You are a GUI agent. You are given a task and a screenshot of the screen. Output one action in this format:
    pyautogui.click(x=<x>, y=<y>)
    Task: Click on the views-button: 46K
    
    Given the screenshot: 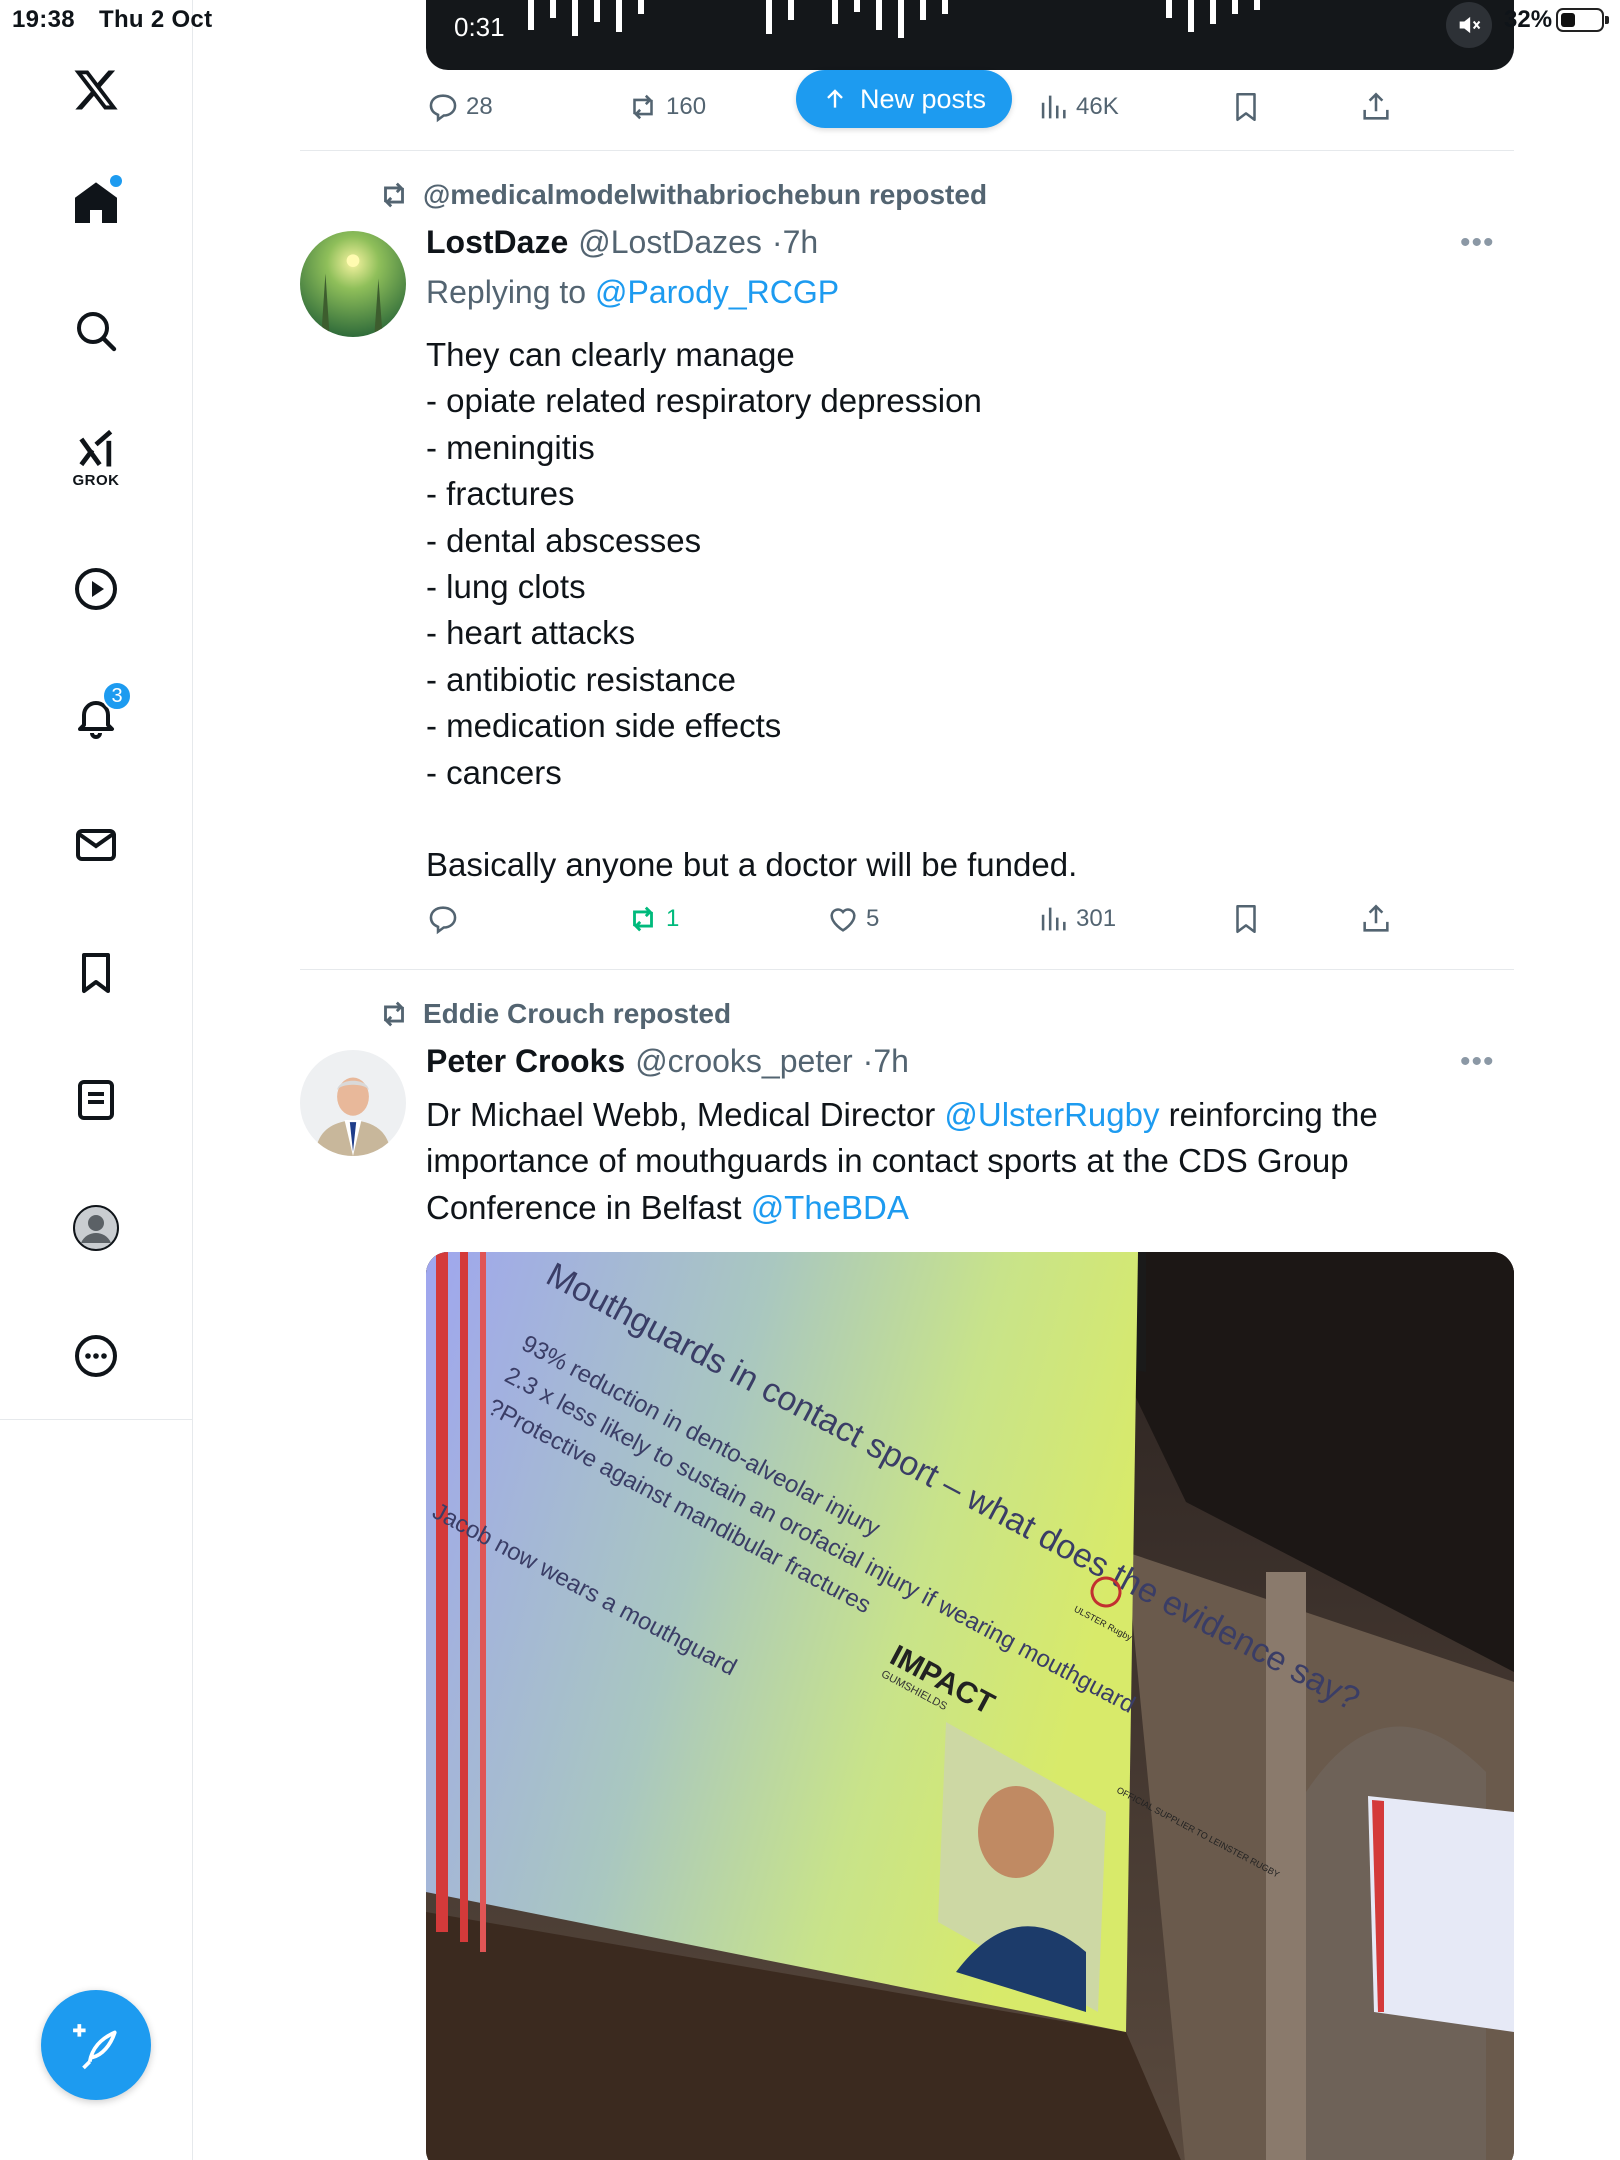 What is the action you would take?
    pyautogui.click(x=1077, y=107)
    